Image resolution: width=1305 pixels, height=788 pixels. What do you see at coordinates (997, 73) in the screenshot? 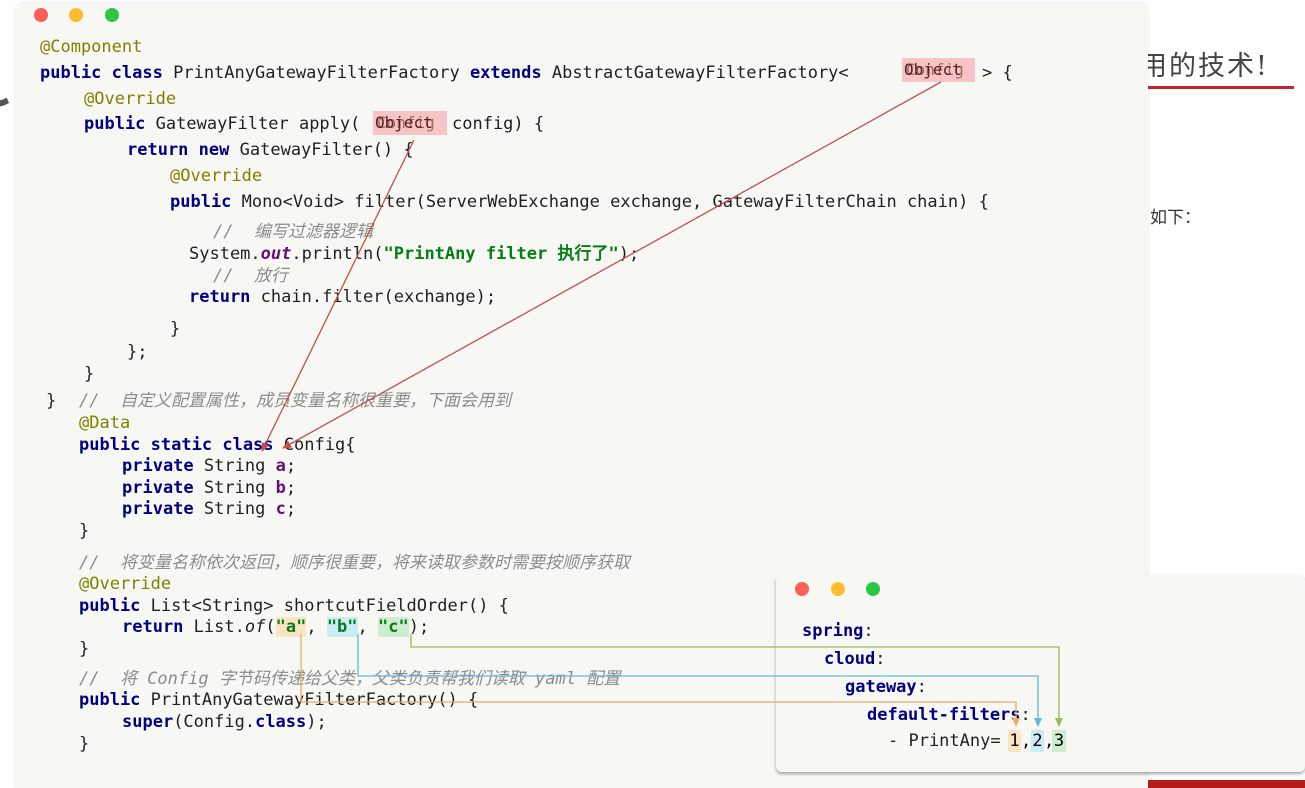
I see `class-declaration-end: > {` at bounding box center [997, 73].